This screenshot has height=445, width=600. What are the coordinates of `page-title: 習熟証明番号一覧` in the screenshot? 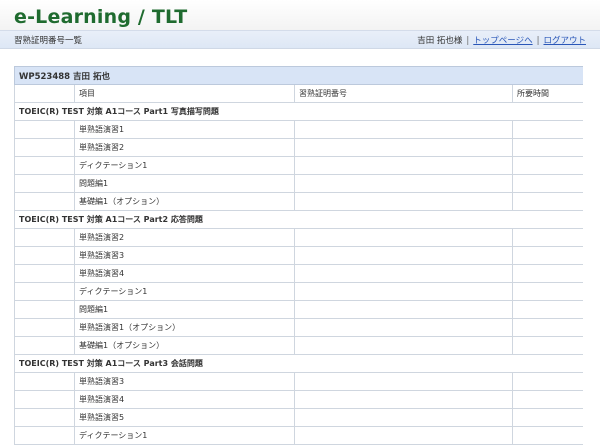 It's located at (48, 41).